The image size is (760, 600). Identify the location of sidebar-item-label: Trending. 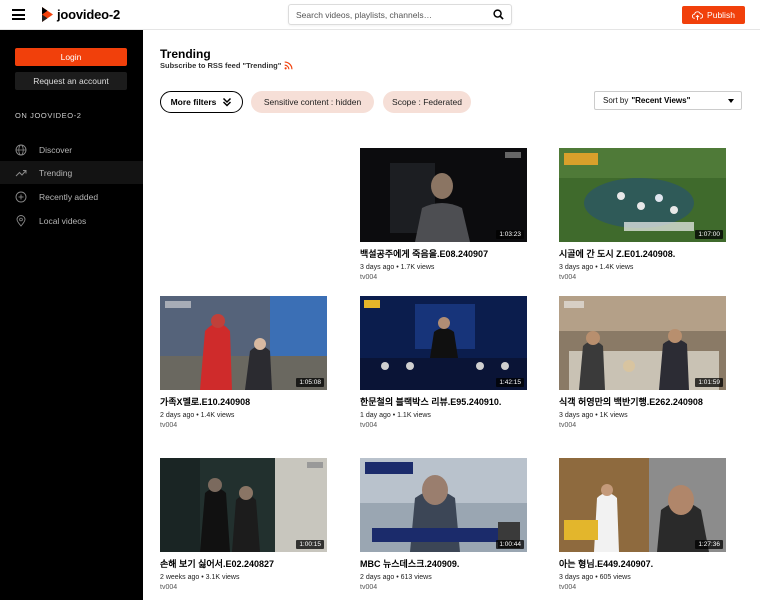
(56, 172).